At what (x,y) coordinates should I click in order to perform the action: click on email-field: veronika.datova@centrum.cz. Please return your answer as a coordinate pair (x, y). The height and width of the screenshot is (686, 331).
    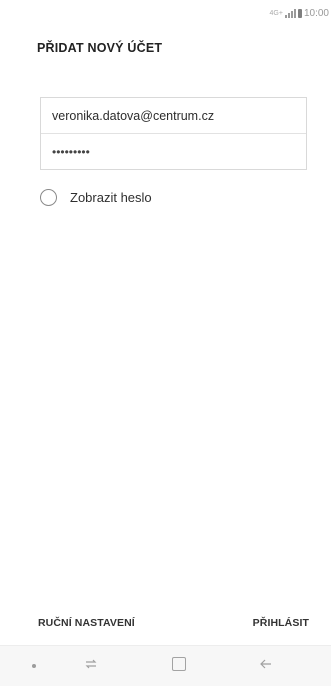
    Looking at the image, I should click on (173, 116).